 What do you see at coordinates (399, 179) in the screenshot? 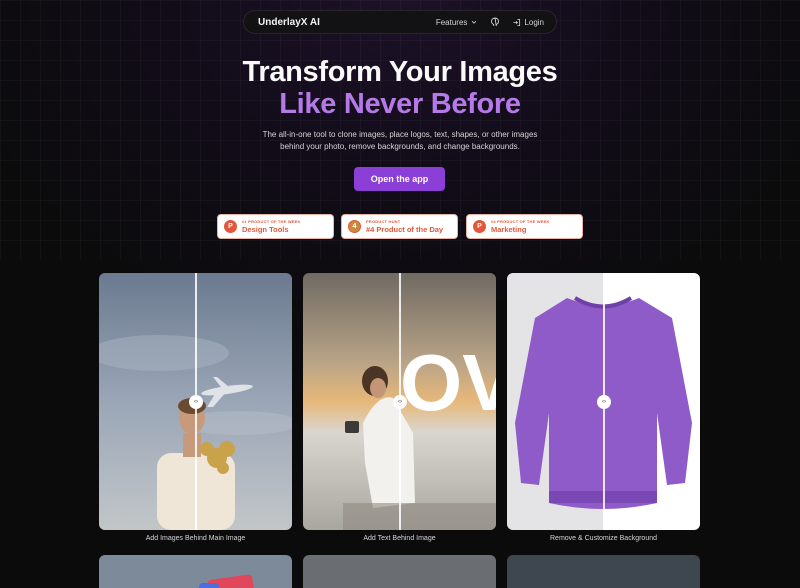
I see `open-app-button: Open the app` at bounding box center [399, 179].